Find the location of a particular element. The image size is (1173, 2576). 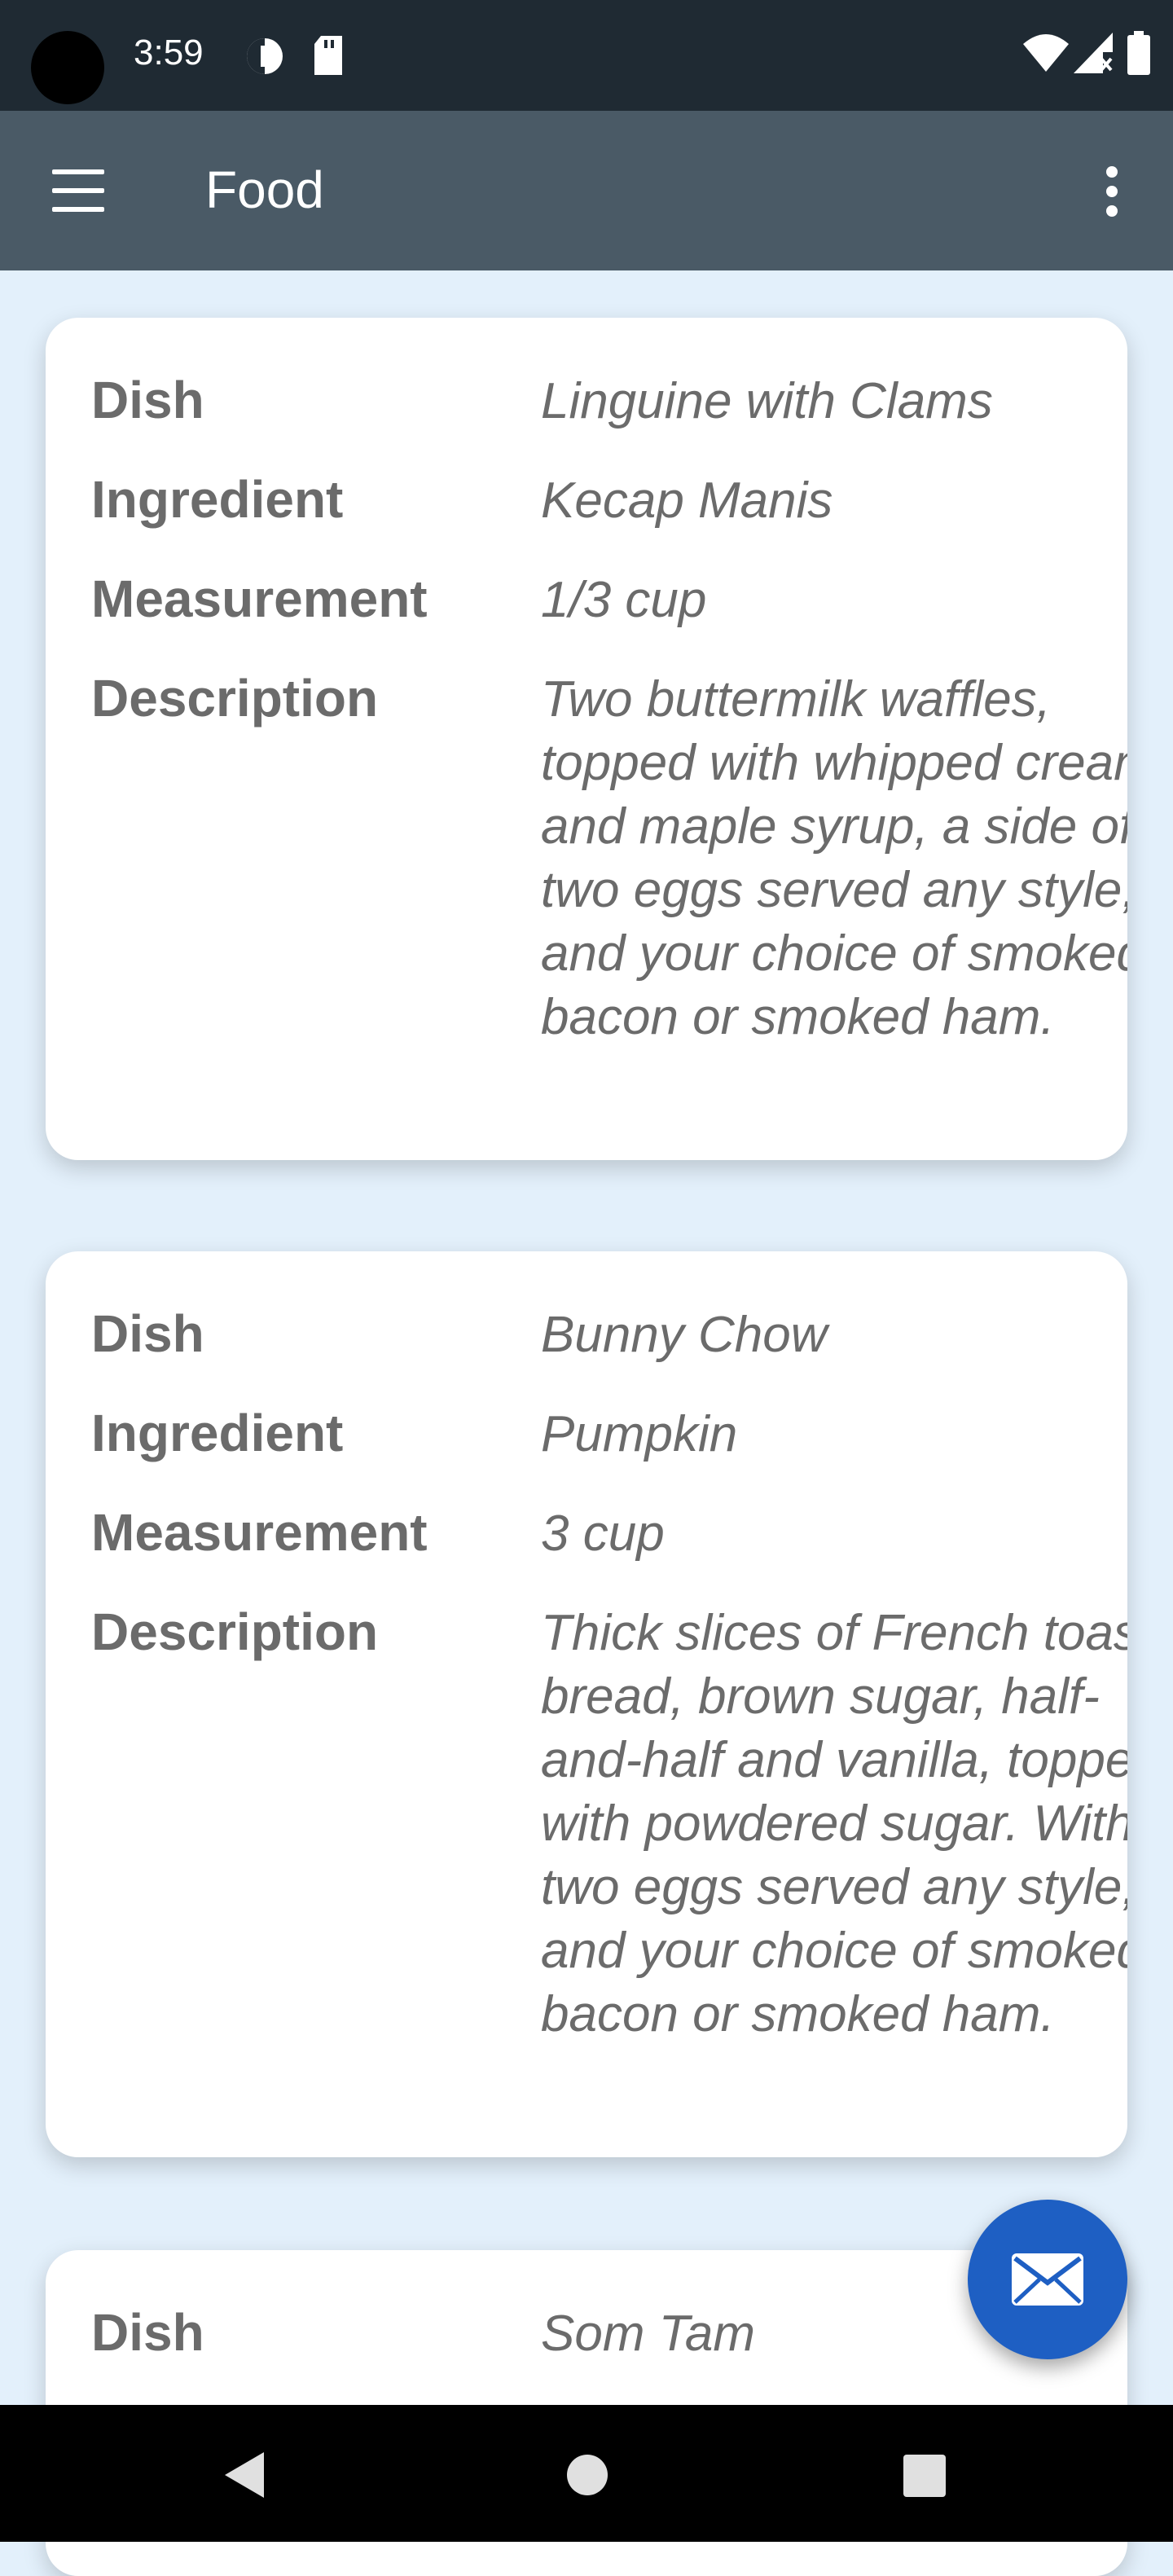

ingredient-value: Pumpkin is located at coordinates (639, 1434).